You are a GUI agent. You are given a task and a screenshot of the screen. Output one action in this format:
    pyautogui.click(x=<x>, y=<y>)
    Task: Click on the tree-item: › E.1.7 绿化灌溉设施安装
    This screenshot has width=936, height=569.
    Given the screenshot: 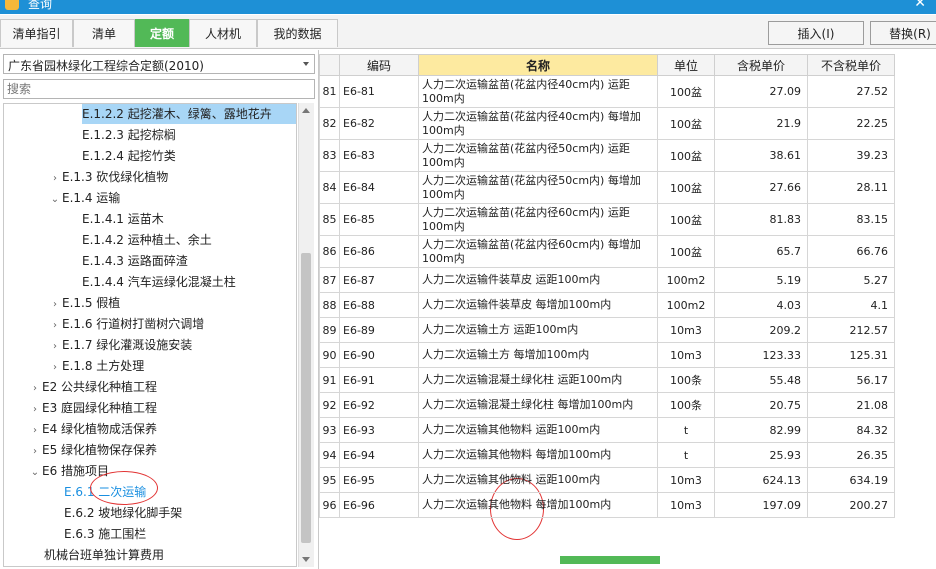 What is the action you would take?
    pyautogui.click(x=120, y=345)
    